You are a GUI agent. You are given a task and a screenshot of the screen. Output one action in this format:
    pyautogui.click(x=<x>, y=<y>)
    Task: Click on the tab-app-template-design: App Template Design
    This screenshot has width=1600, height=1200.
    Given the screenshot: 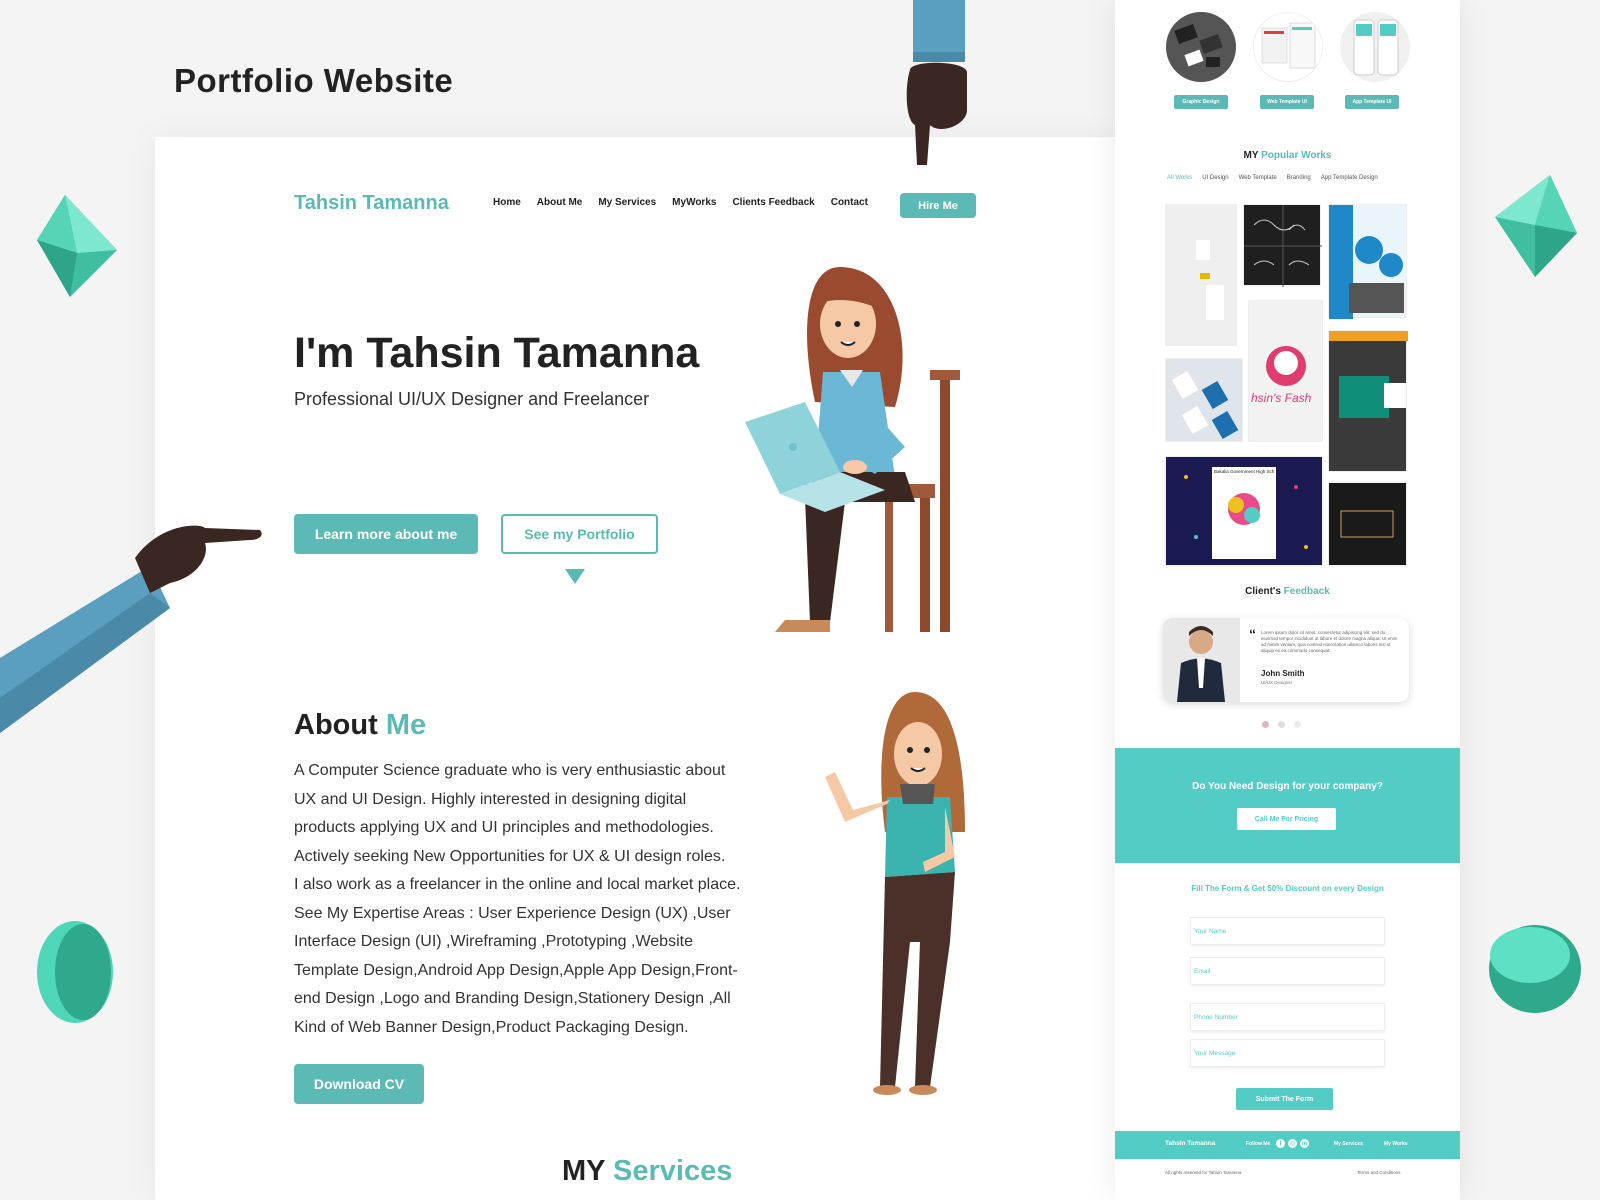 What is the action you would take?
    pyautogui.click(x=1349, y=178)
    